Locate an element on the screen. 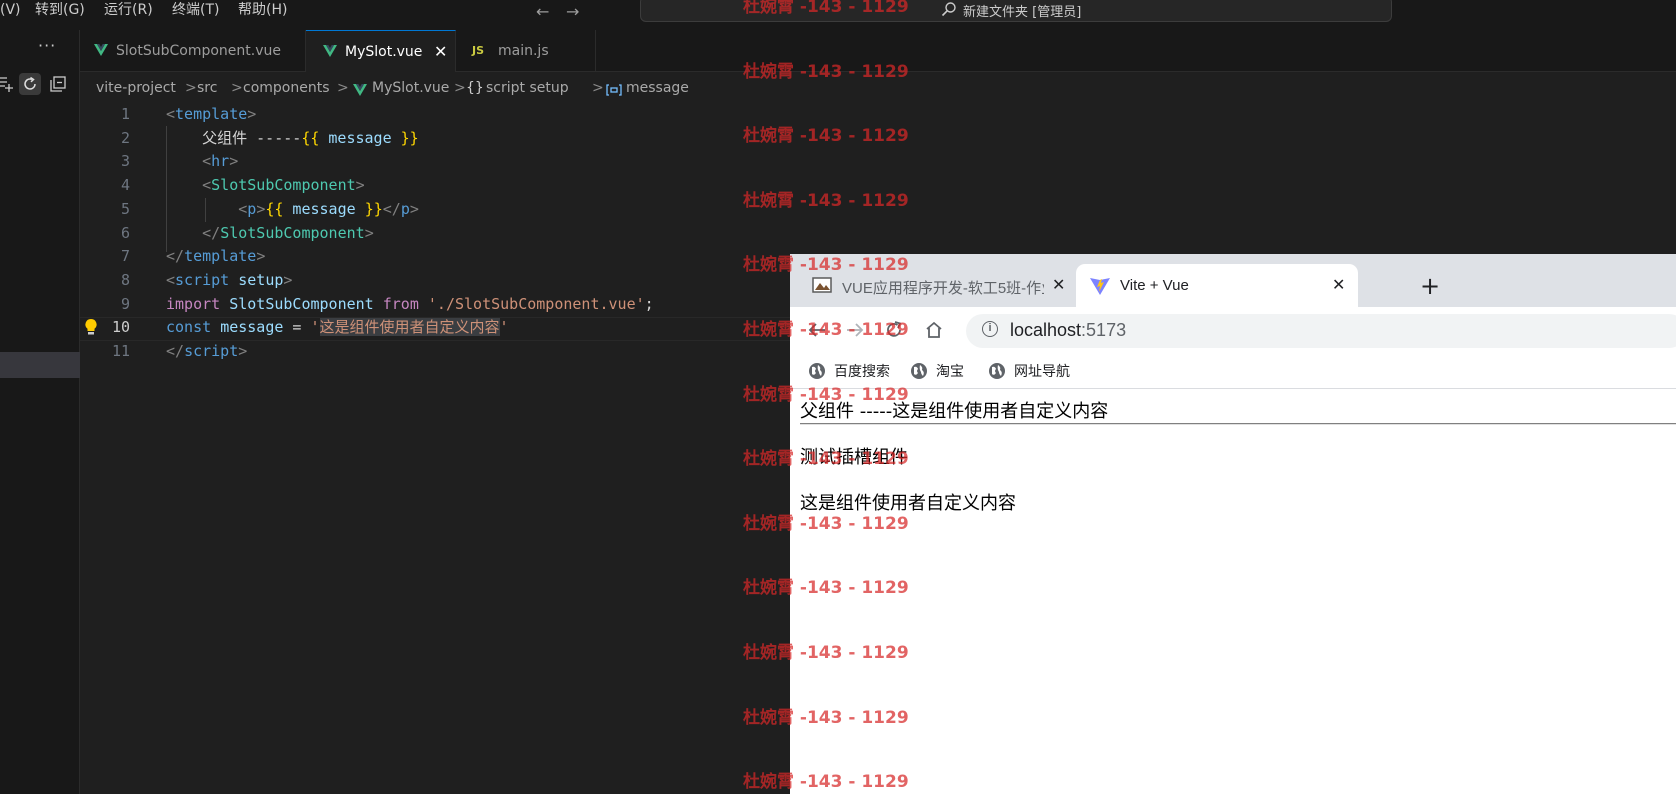  line-number: 8 is located at coordinates (125, 279).